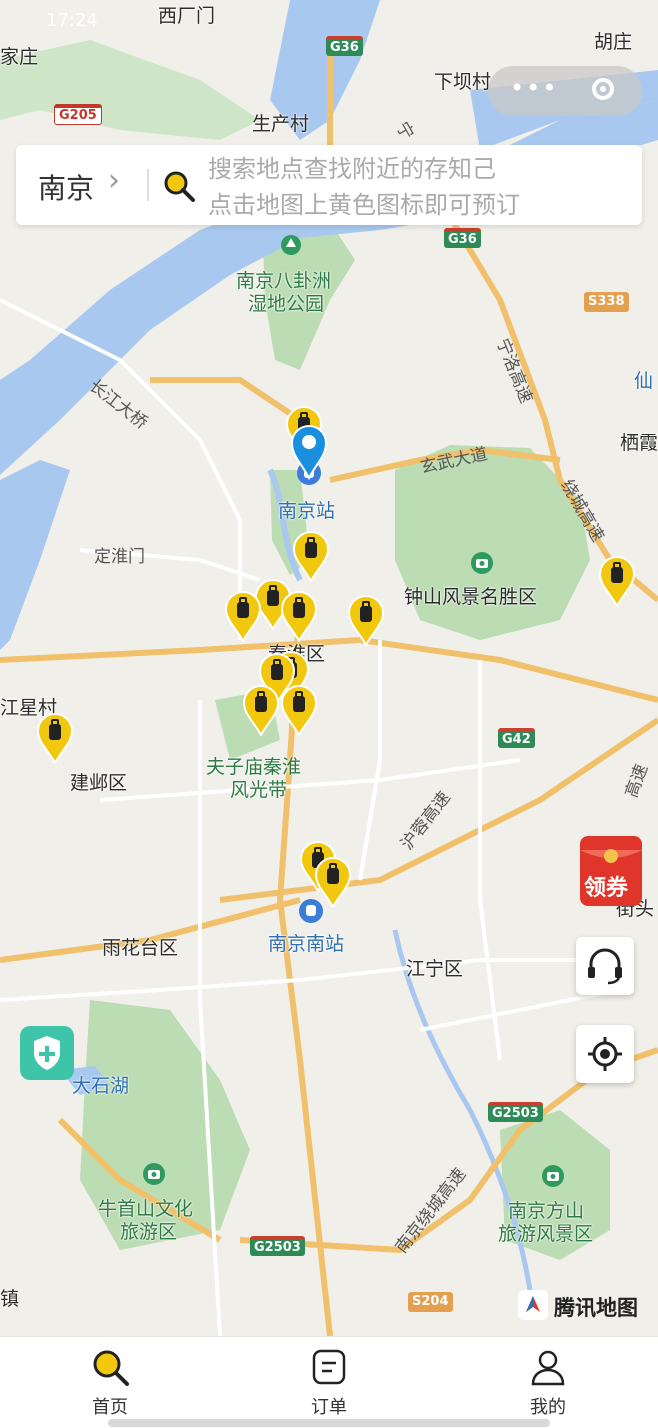  Describe the element at coordinates (463, 82) in the screenshot. I see `place-xiabacun: 下坝村` at that location.